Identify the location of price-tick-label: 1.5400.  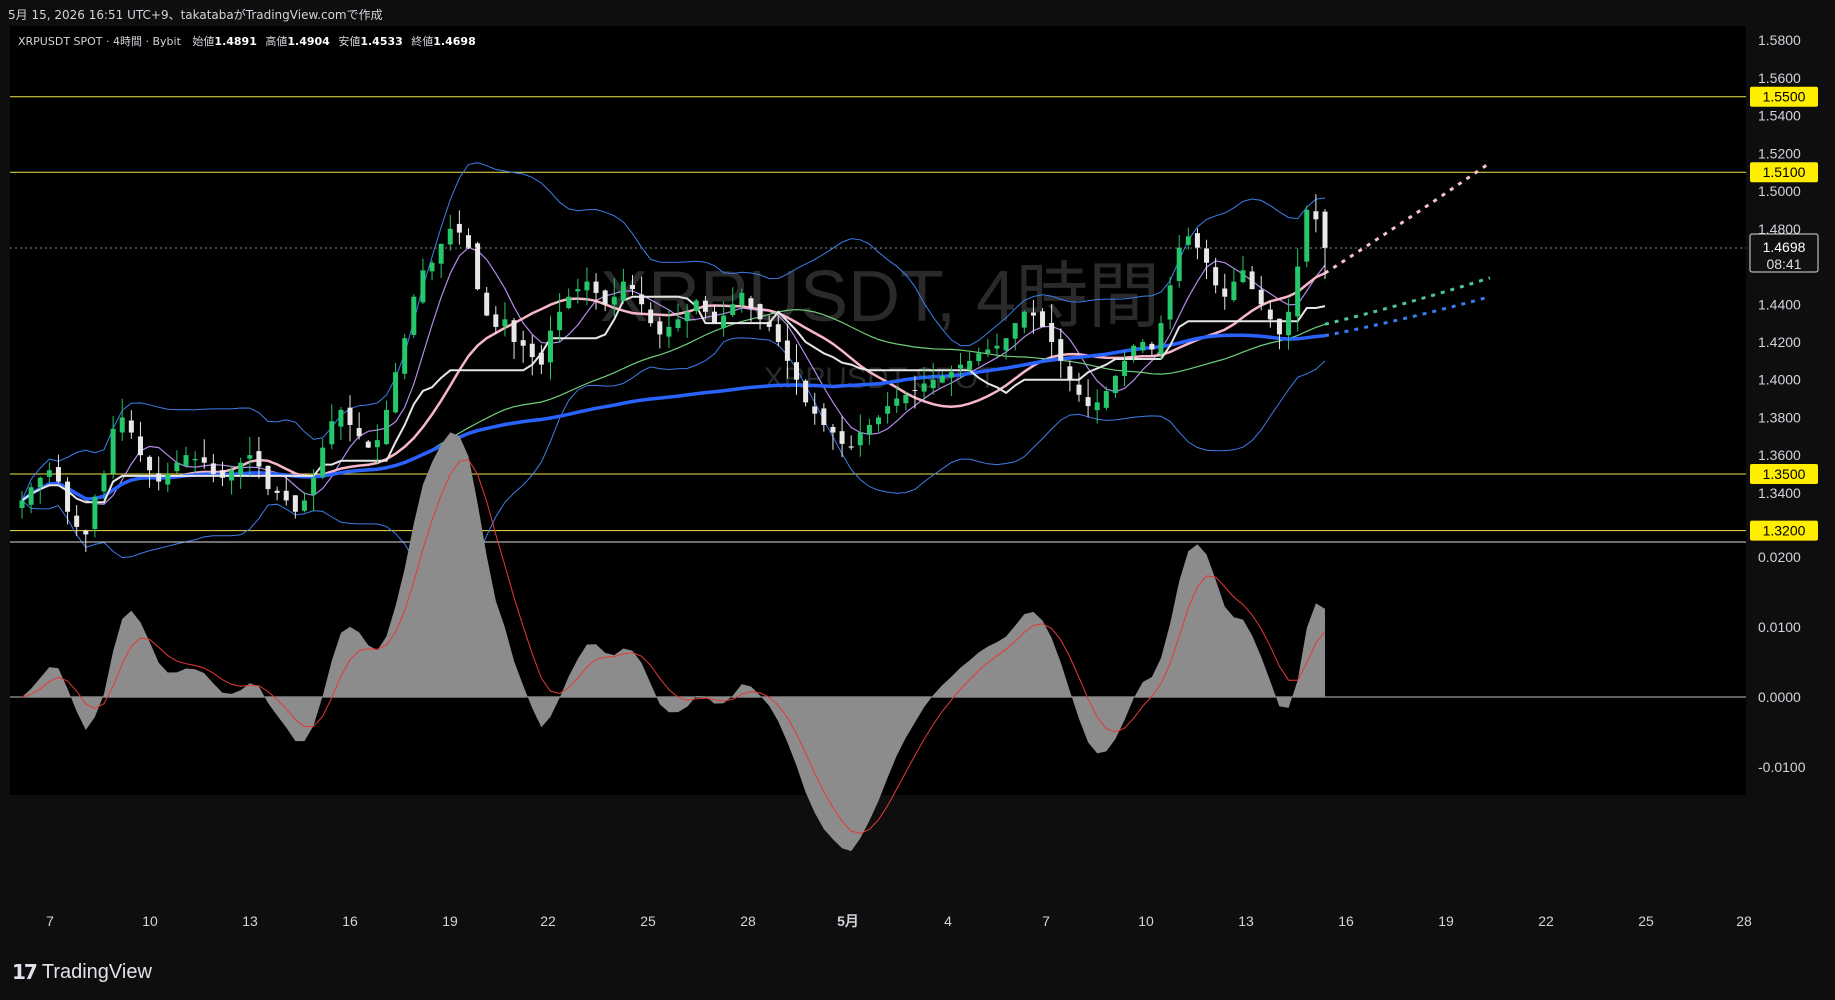
(1779, 116).